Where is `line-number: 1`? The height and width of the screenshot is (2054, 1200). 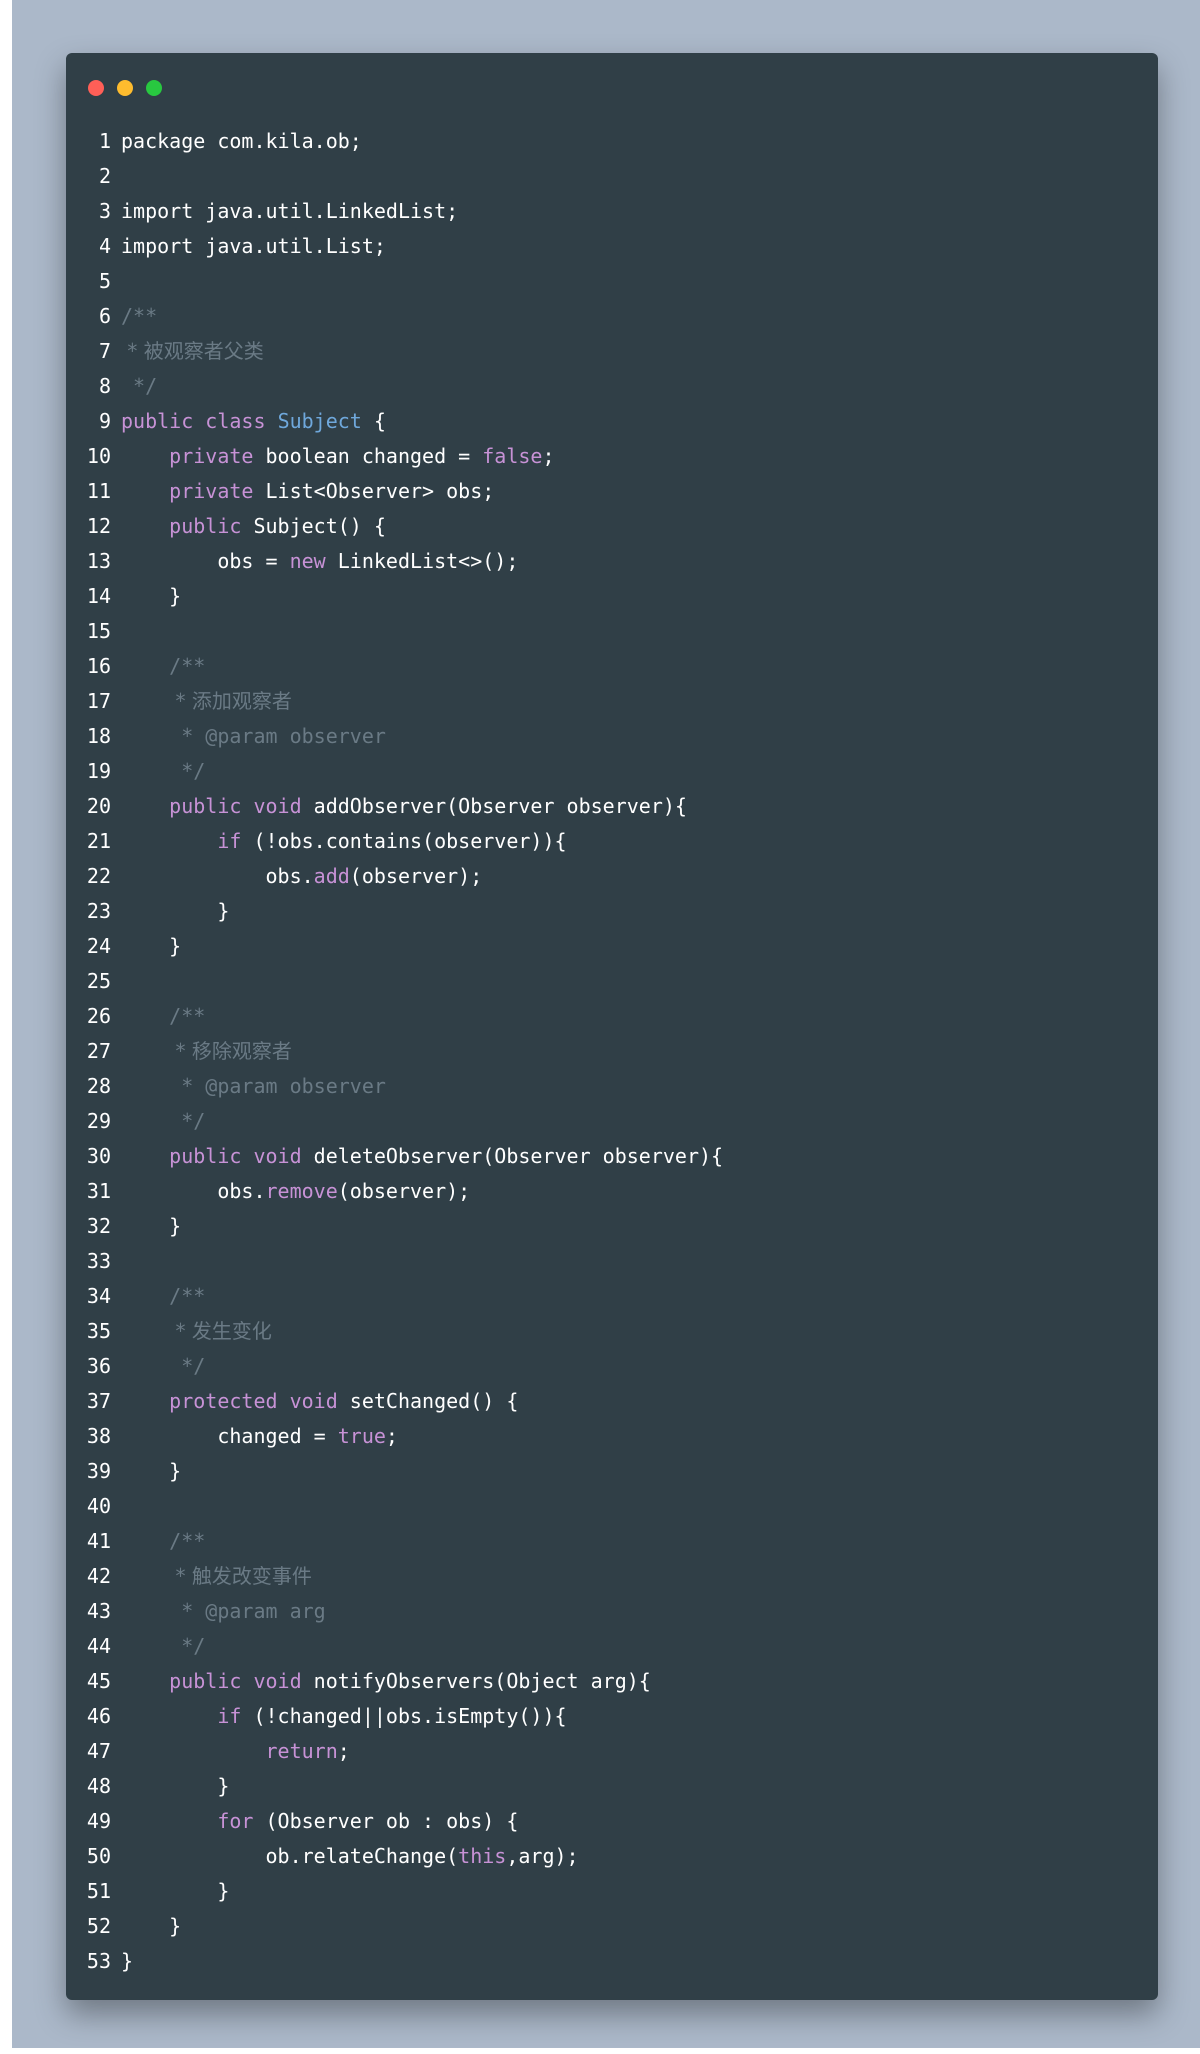 line-number: 1 is located at coordinates (104, 141).